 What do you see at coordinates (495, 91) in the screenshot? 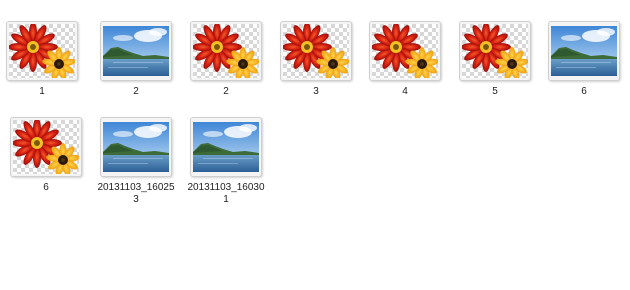
I see `file-name-label: 5` at bounding box center [495, 91].